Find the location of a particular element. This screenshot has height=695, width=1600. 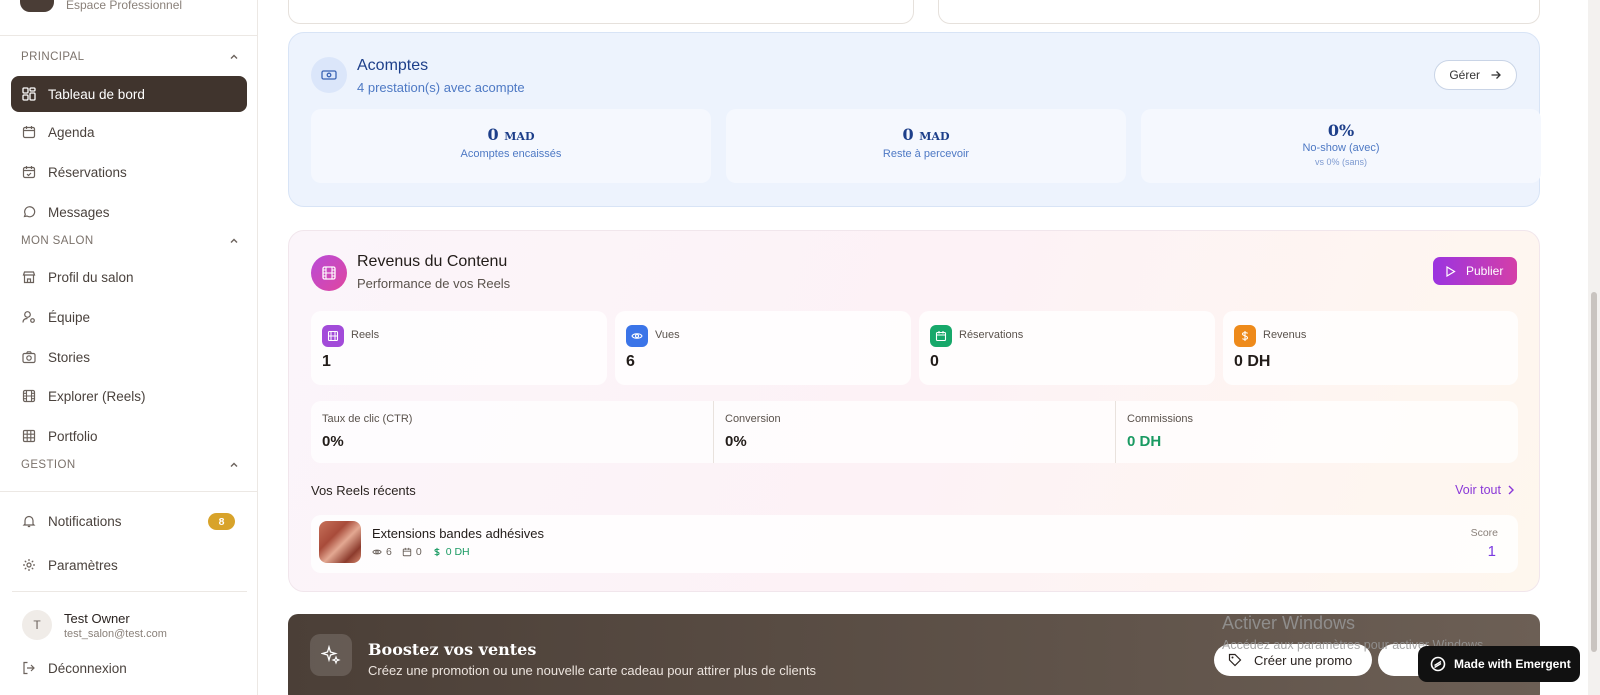

sidebar-item-label: Portfolio is located at coordinates (73, 436).